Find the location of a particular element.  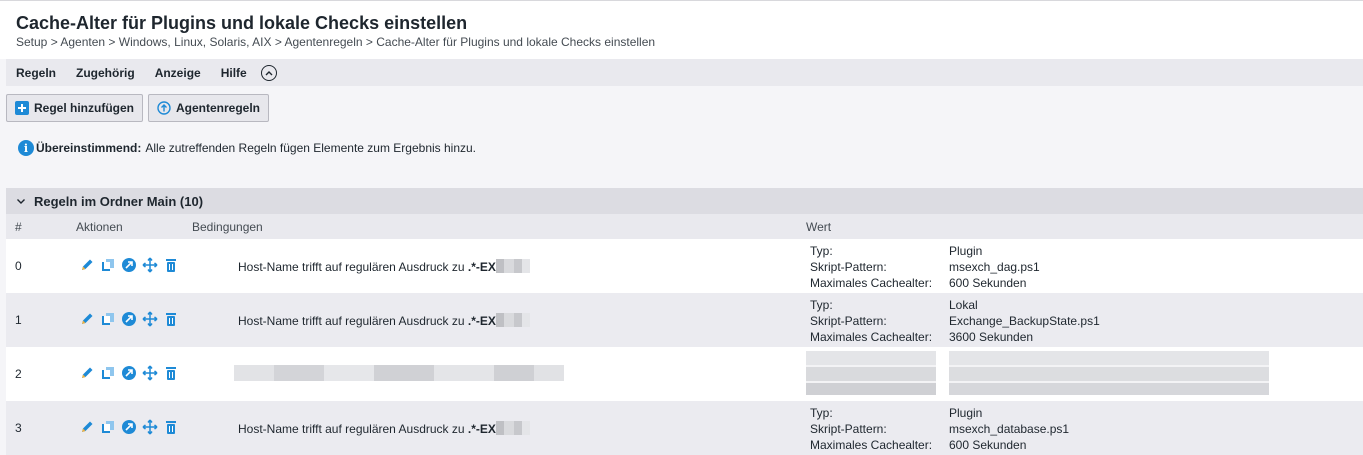

row-index: 2 is located at coordinates (18, 374).